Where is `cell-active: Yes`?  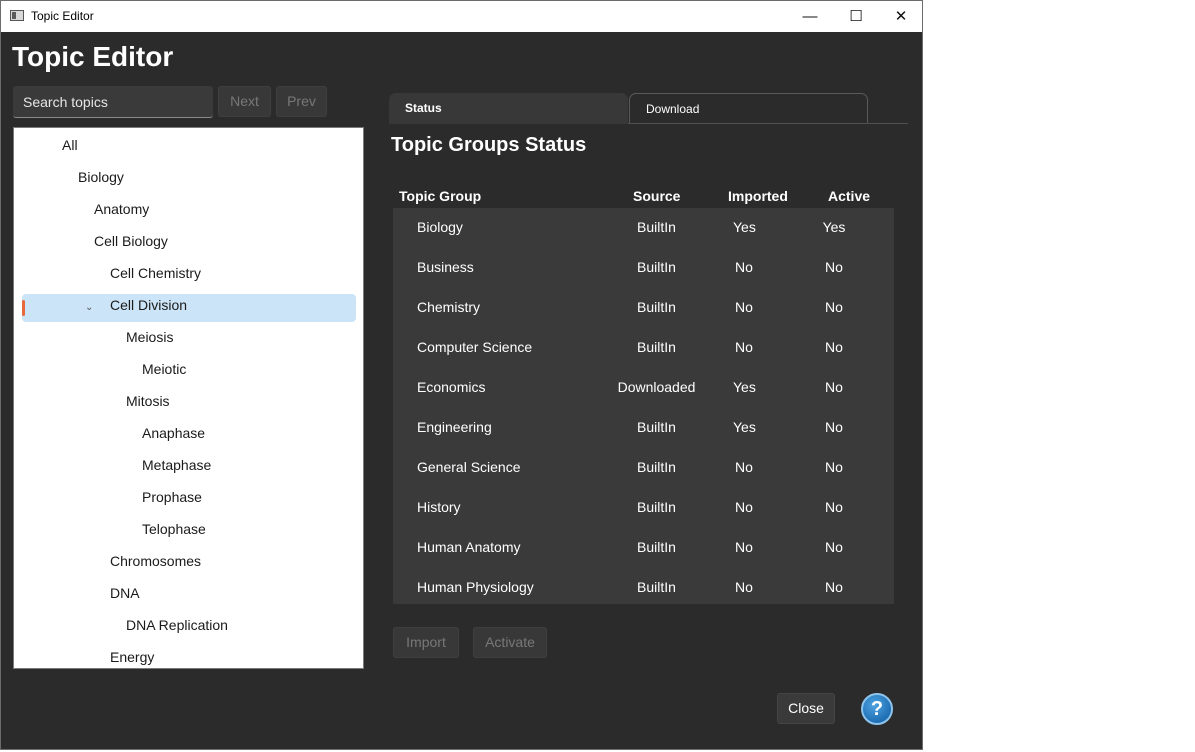
cell-active: Yes is located at coordinates (834, 227).